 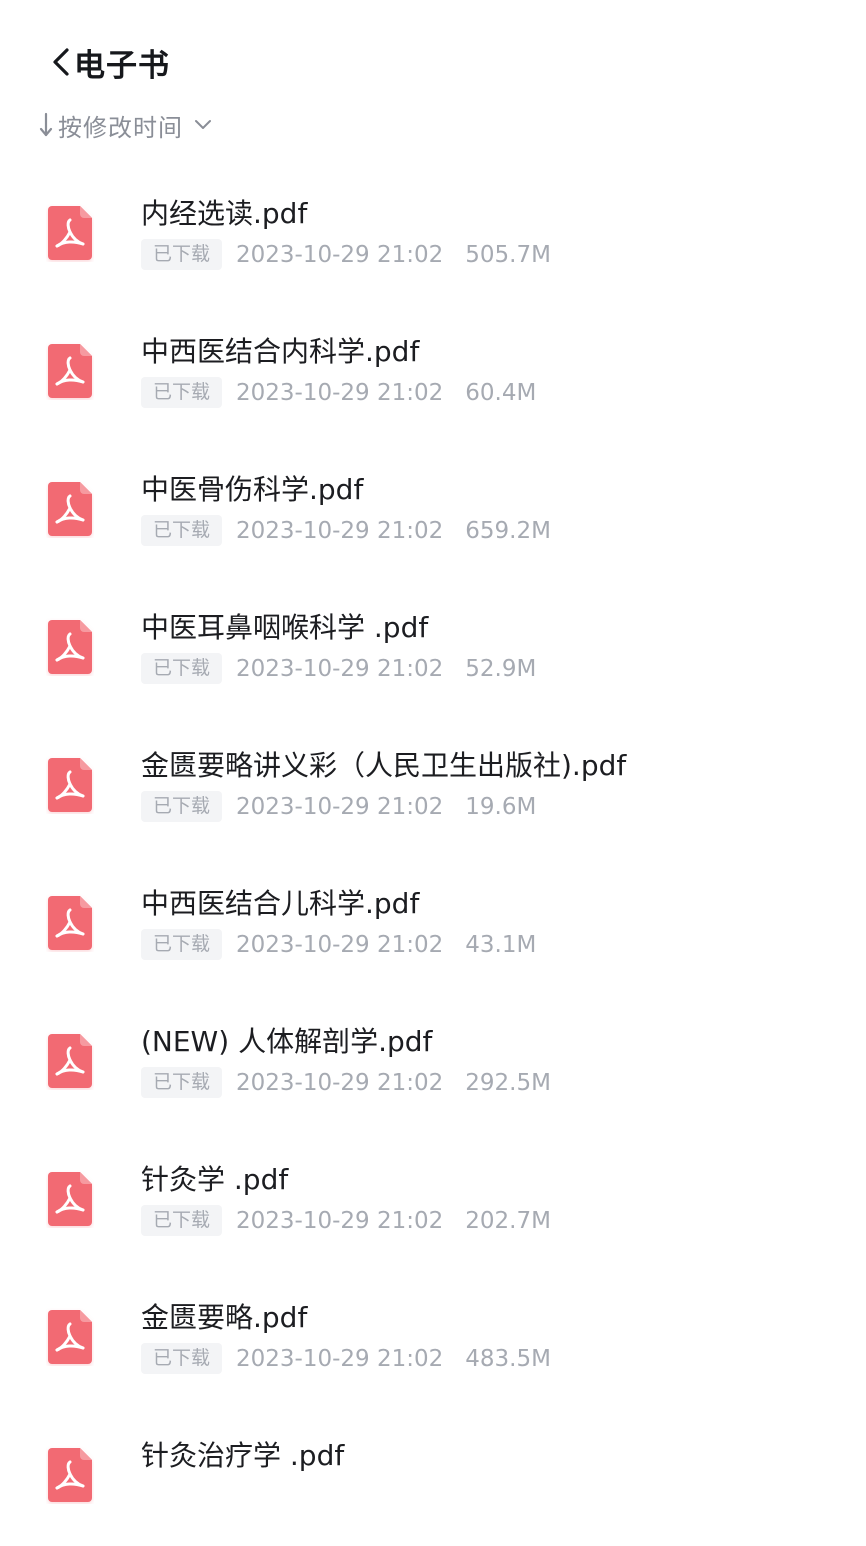 What do you see at coordinates (433, 1339) in the screenshot?
I see `list-item: 金匮要略.pdf 已下载 2023-10-29 21:02 483.5M` at bounding box center [433, 1339].